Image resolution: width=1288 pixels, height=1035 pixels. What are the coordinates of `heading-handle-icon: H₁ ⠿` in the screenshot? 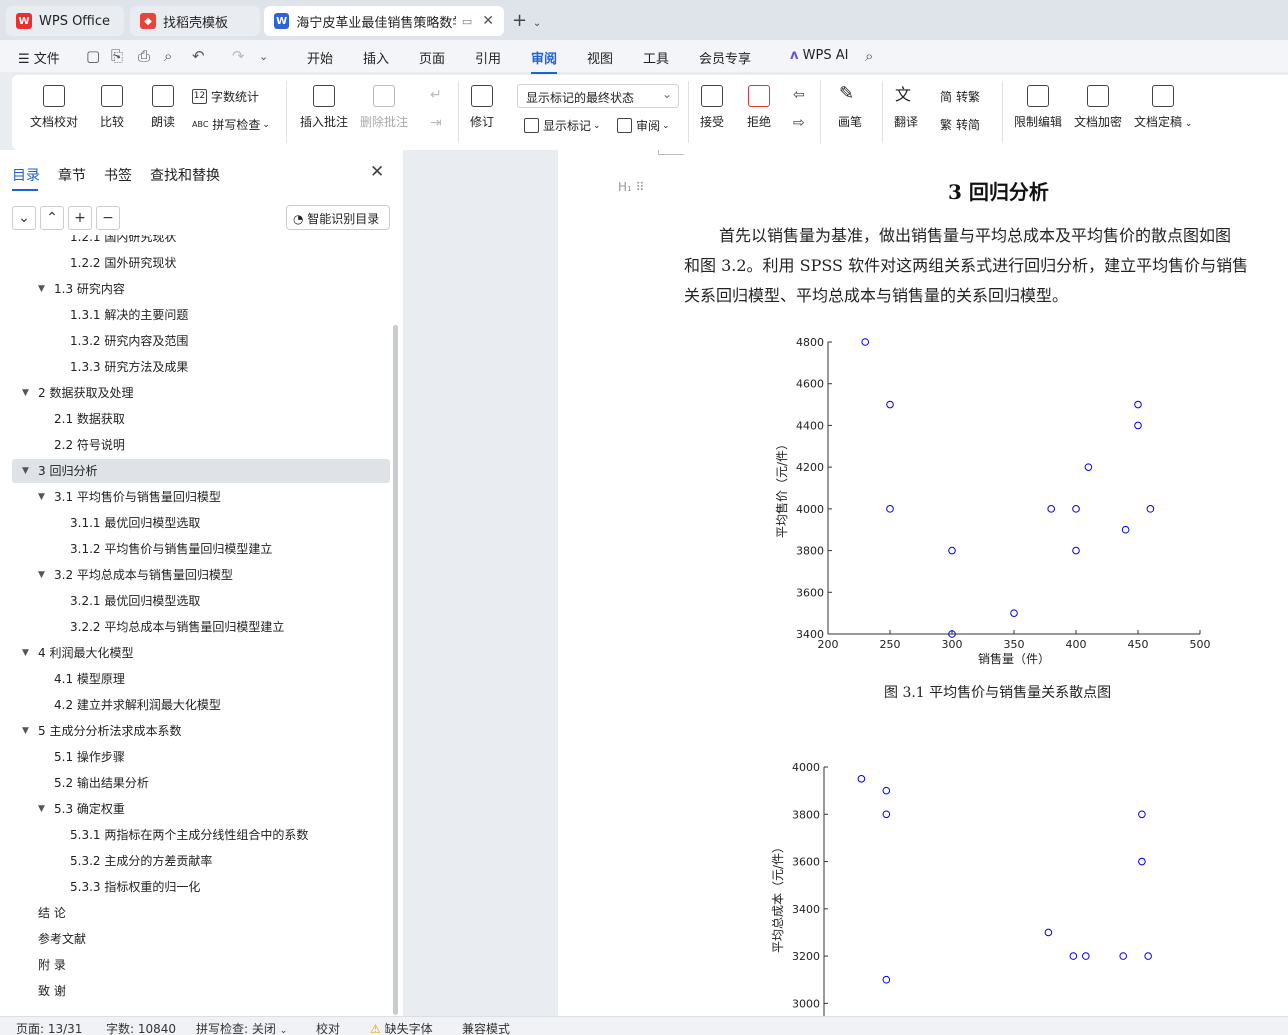 It's located at (631, 187).